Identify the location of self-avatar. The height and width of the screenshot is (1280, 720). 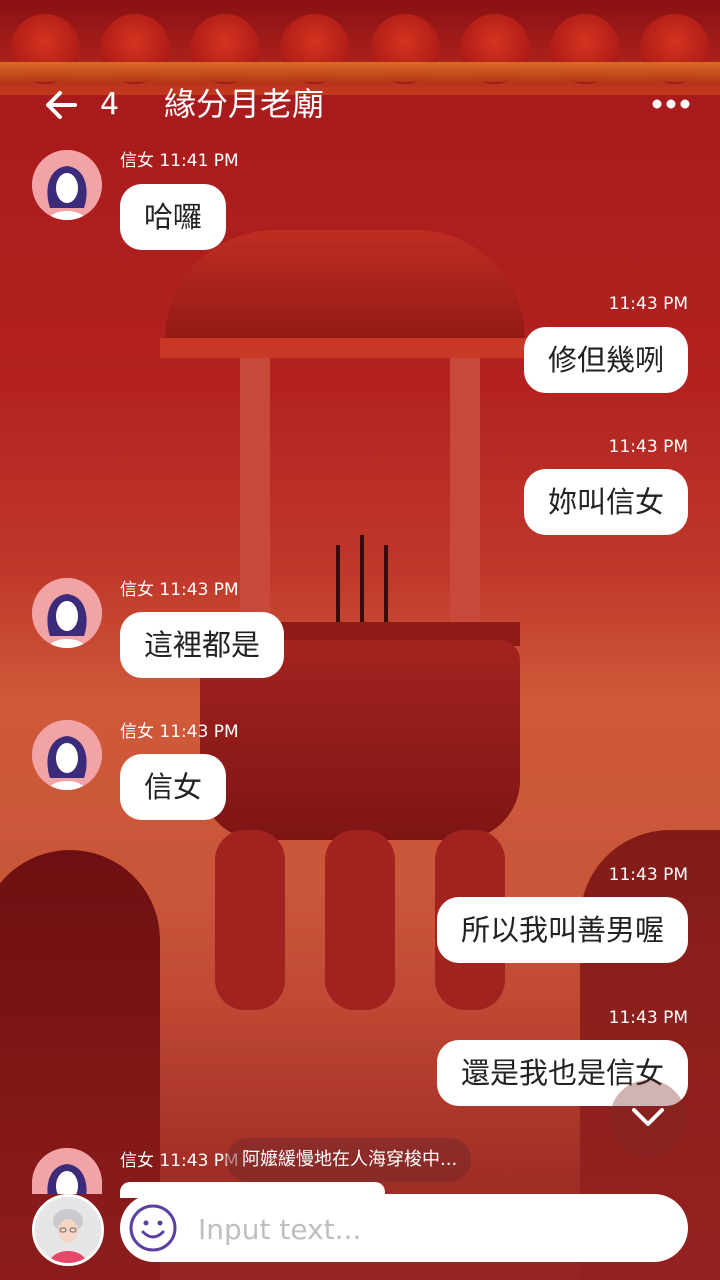
(68, 1230).